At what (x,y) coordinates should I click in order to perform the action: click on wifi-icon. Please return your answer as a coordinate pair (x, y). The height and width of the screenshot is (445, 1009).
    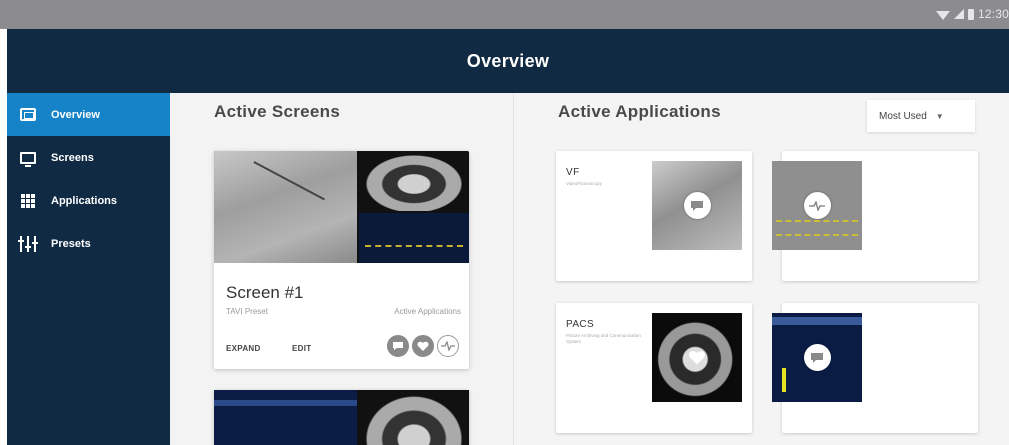
    Looking at the image, I should click on (942, 15).